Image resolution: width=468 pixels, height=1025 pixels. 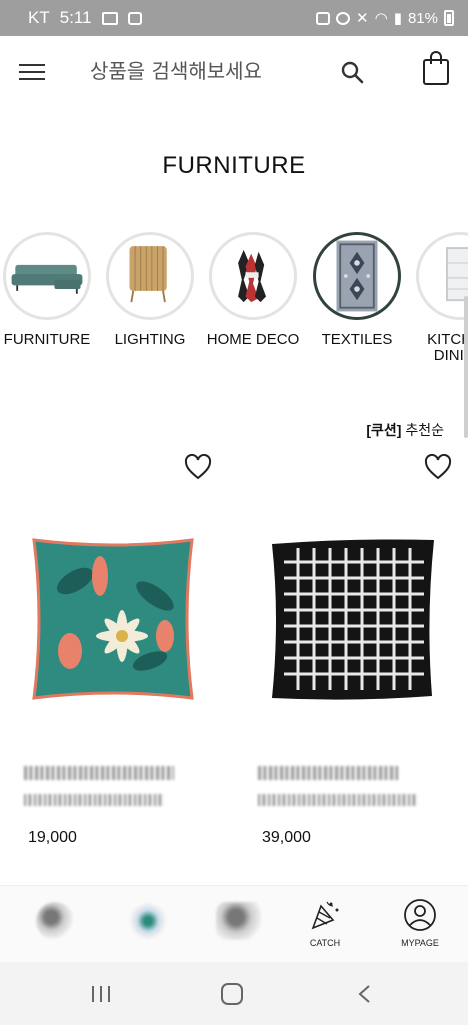 I want to click on battery-percent: 81%, so click(x=422, y=18).